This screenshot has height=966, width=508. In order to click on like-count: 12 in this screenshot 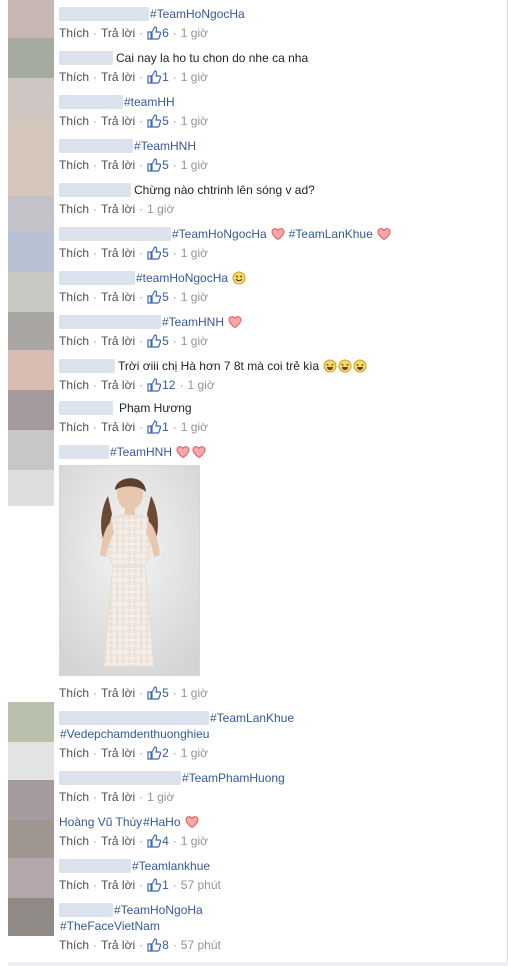, I will do `click(168, 385)`.